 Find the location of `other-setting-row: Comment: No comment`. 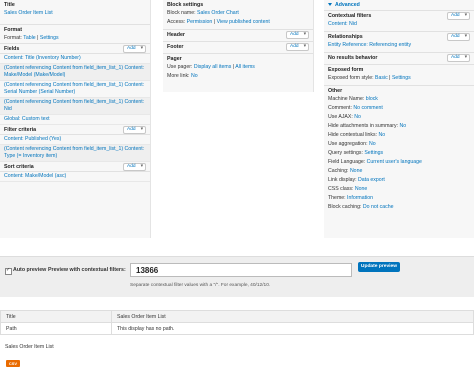

other-setting-row: Comment: No comment is located at coordinates (399, 108).